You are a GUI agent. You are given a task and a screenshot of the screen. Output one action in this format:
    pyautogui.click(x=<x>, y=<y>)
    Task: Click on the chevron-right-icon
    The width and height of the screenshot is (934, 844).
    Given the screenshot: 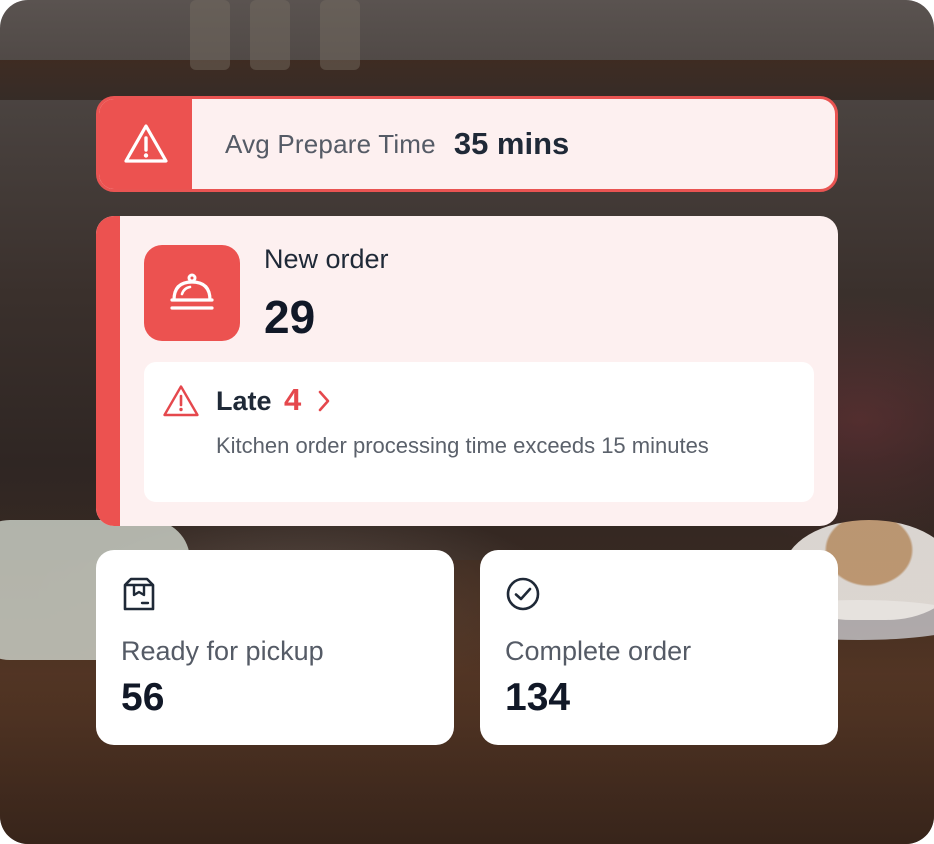 What is the action you would take?
    pyautogui.click(x=324, y=403)
    